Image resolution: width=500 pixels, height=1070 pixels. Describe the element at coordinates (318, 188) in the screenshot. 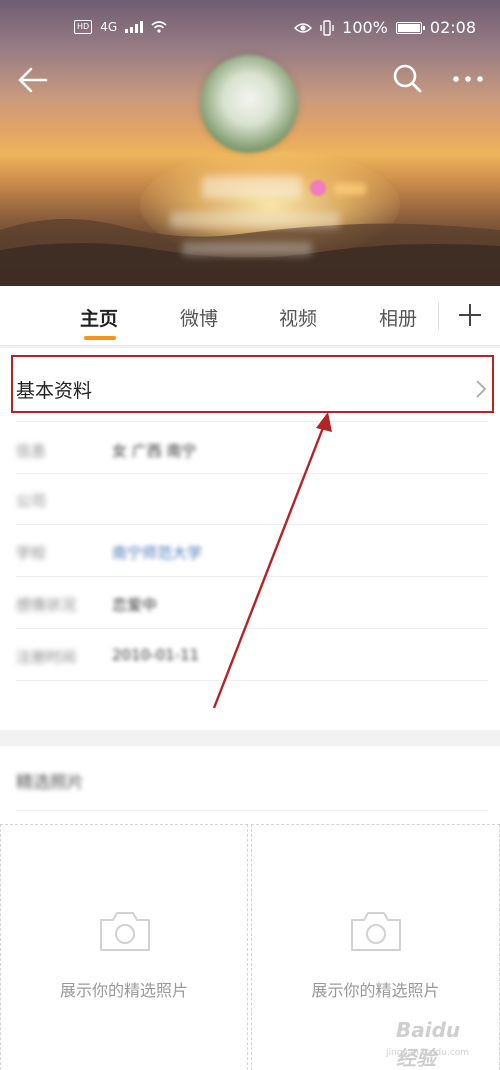

I see `member-badge-icon` at that location.